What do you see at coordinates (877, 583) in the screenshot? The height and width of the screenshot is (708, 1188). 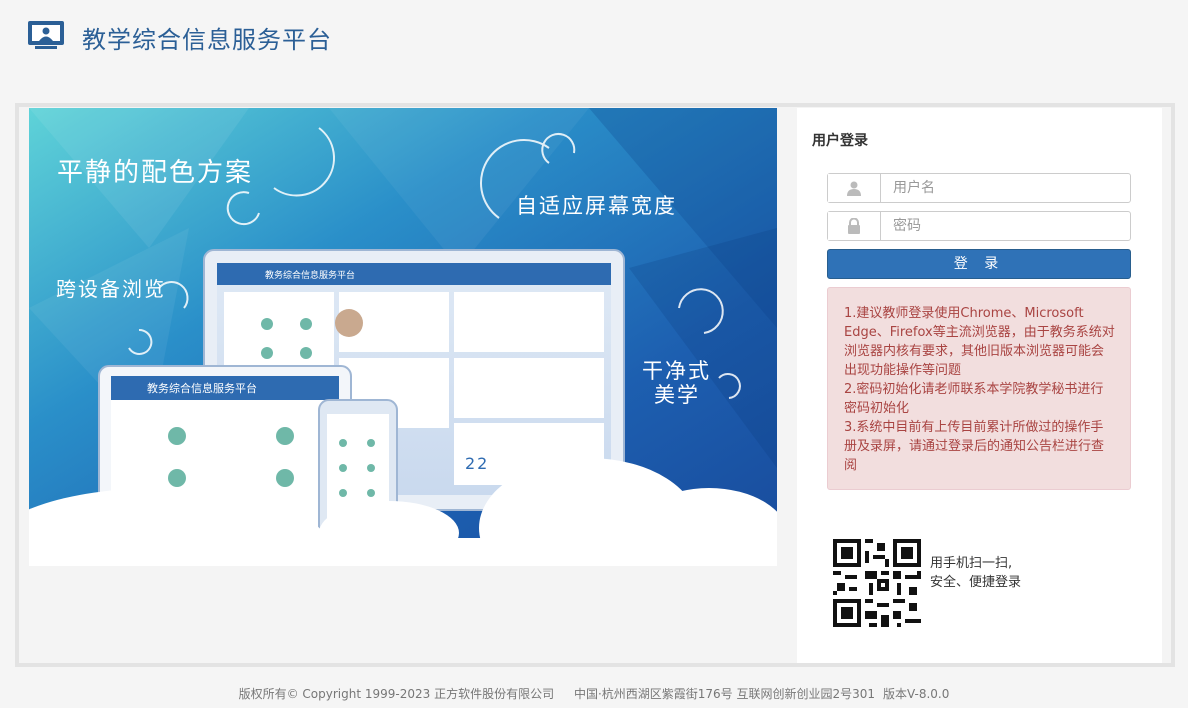 I see `qr-code-icon` at bounding box center [877, 583].